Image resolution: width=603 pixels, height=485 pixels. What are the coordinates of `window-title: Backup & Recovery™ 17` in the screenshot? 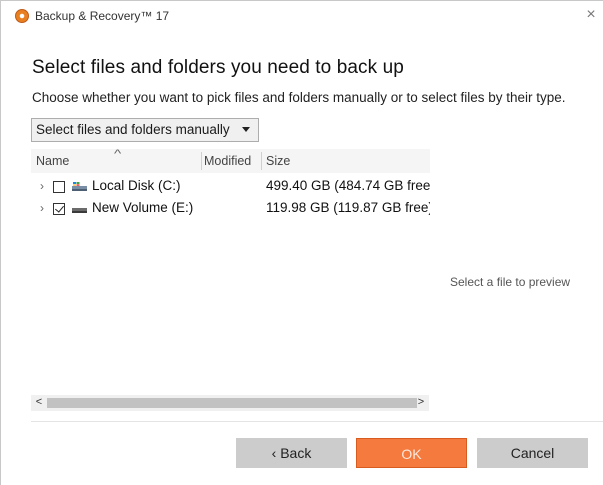 It's located at (102, 16).